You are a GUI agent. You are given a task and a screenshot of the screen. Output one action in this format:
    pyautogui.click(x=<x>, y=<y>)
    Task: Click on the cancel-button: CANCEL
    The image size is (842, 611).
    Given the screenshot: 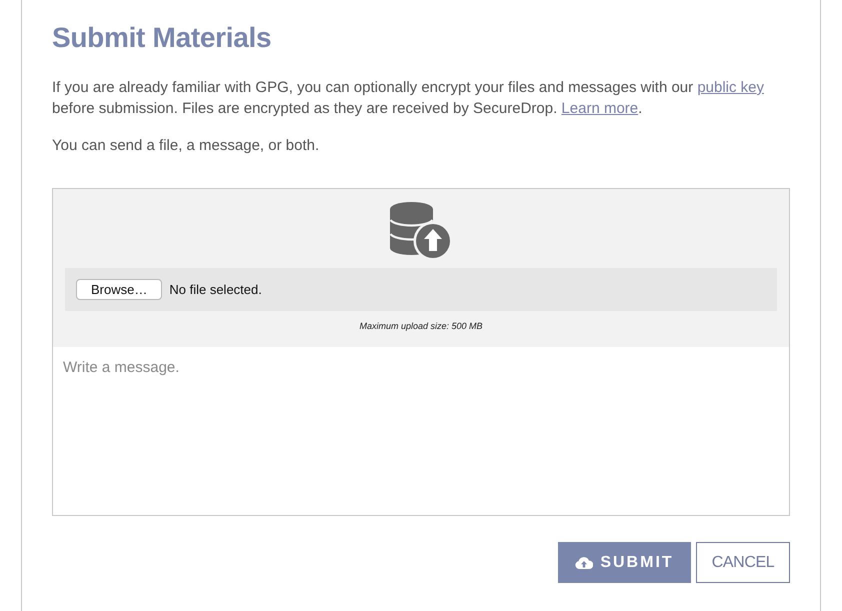 What is the action you would take?
    pyautogui.click(x=743, y=562)
    